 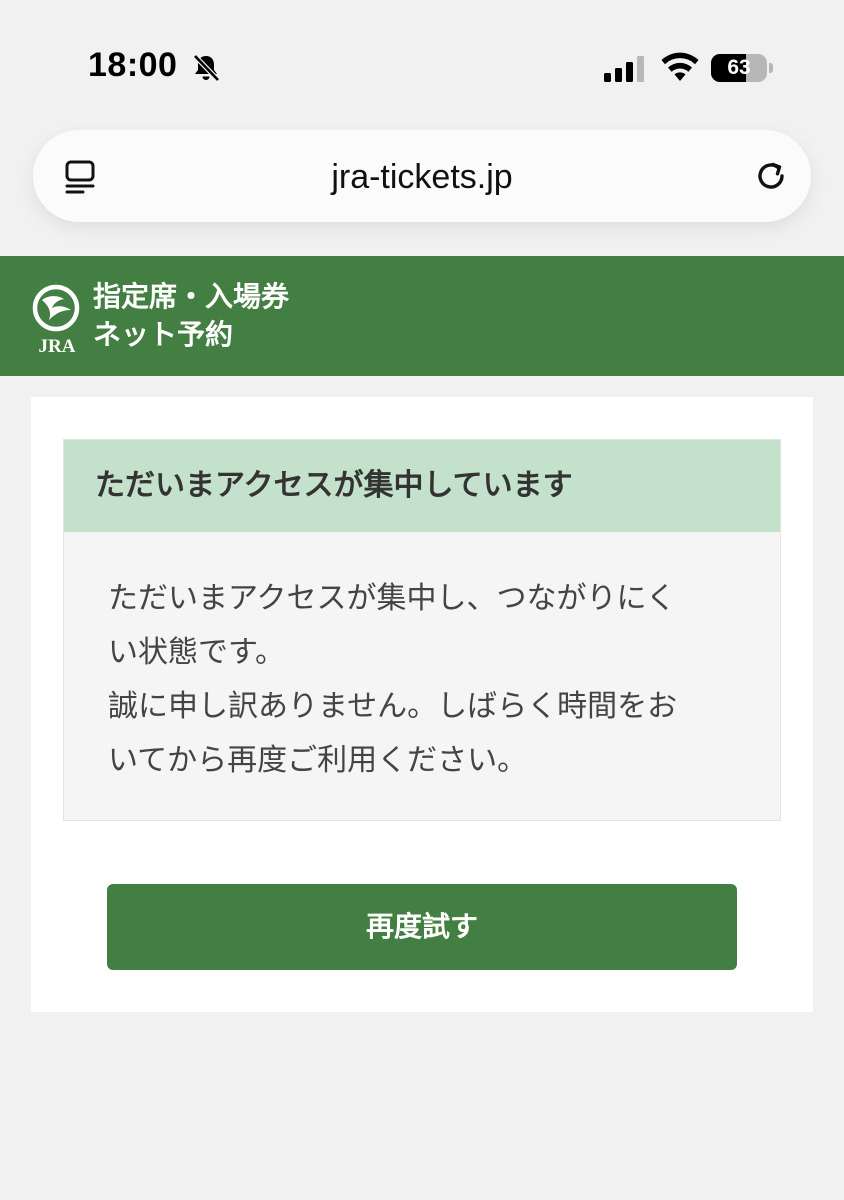 I want to click on notice-line: 誠に申し訳ありません。しばらく時間をお, so click(x=393, y=706).